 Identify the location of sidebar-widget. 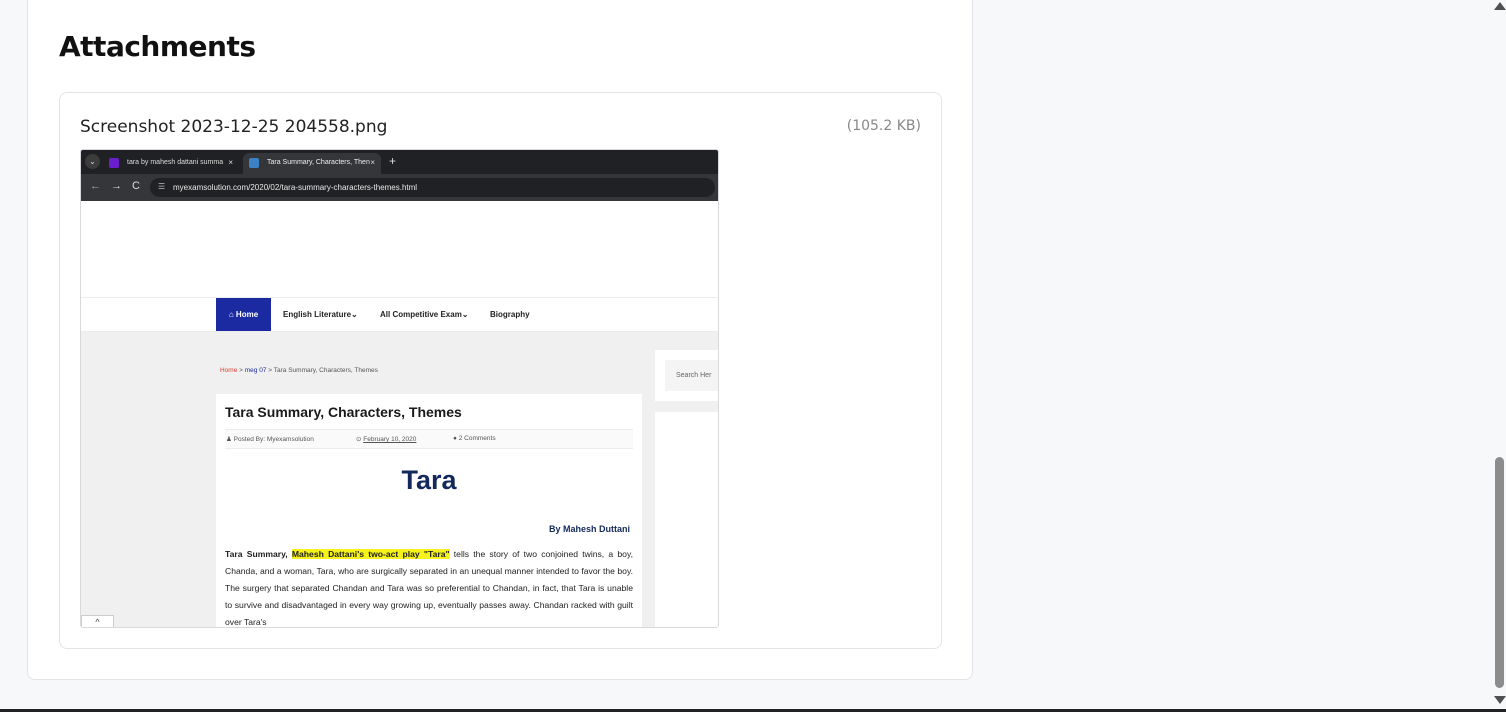
(686, 519).